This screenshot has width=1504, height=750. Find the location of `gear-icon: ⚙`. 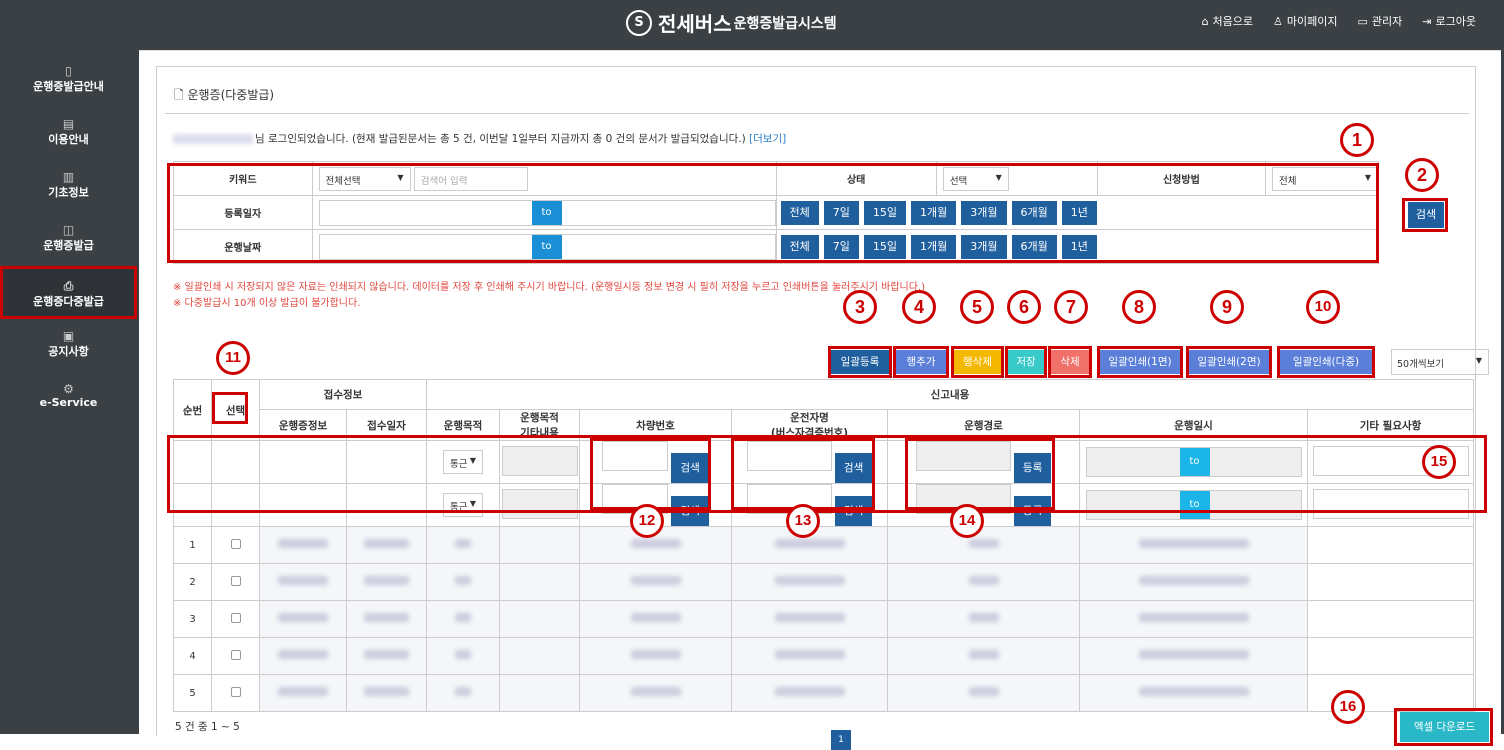

gear-icon: ⚙ is located at coordinates (68, 389).